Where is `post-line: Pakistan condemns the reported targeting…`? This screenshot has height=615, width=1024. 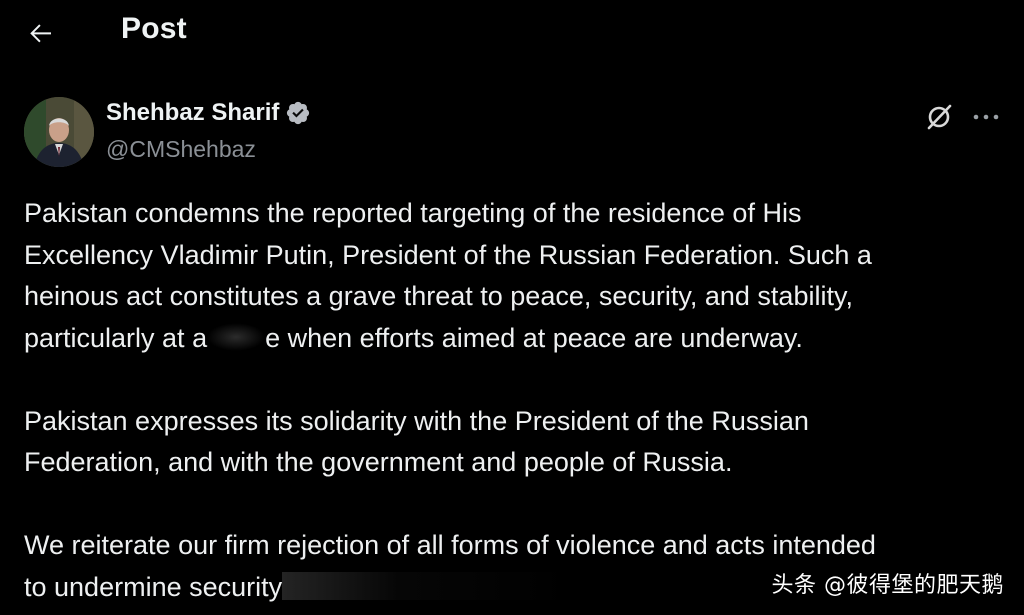 post-line: Pakistan condemns the reported targeting… is located at coordinates (413, 213).